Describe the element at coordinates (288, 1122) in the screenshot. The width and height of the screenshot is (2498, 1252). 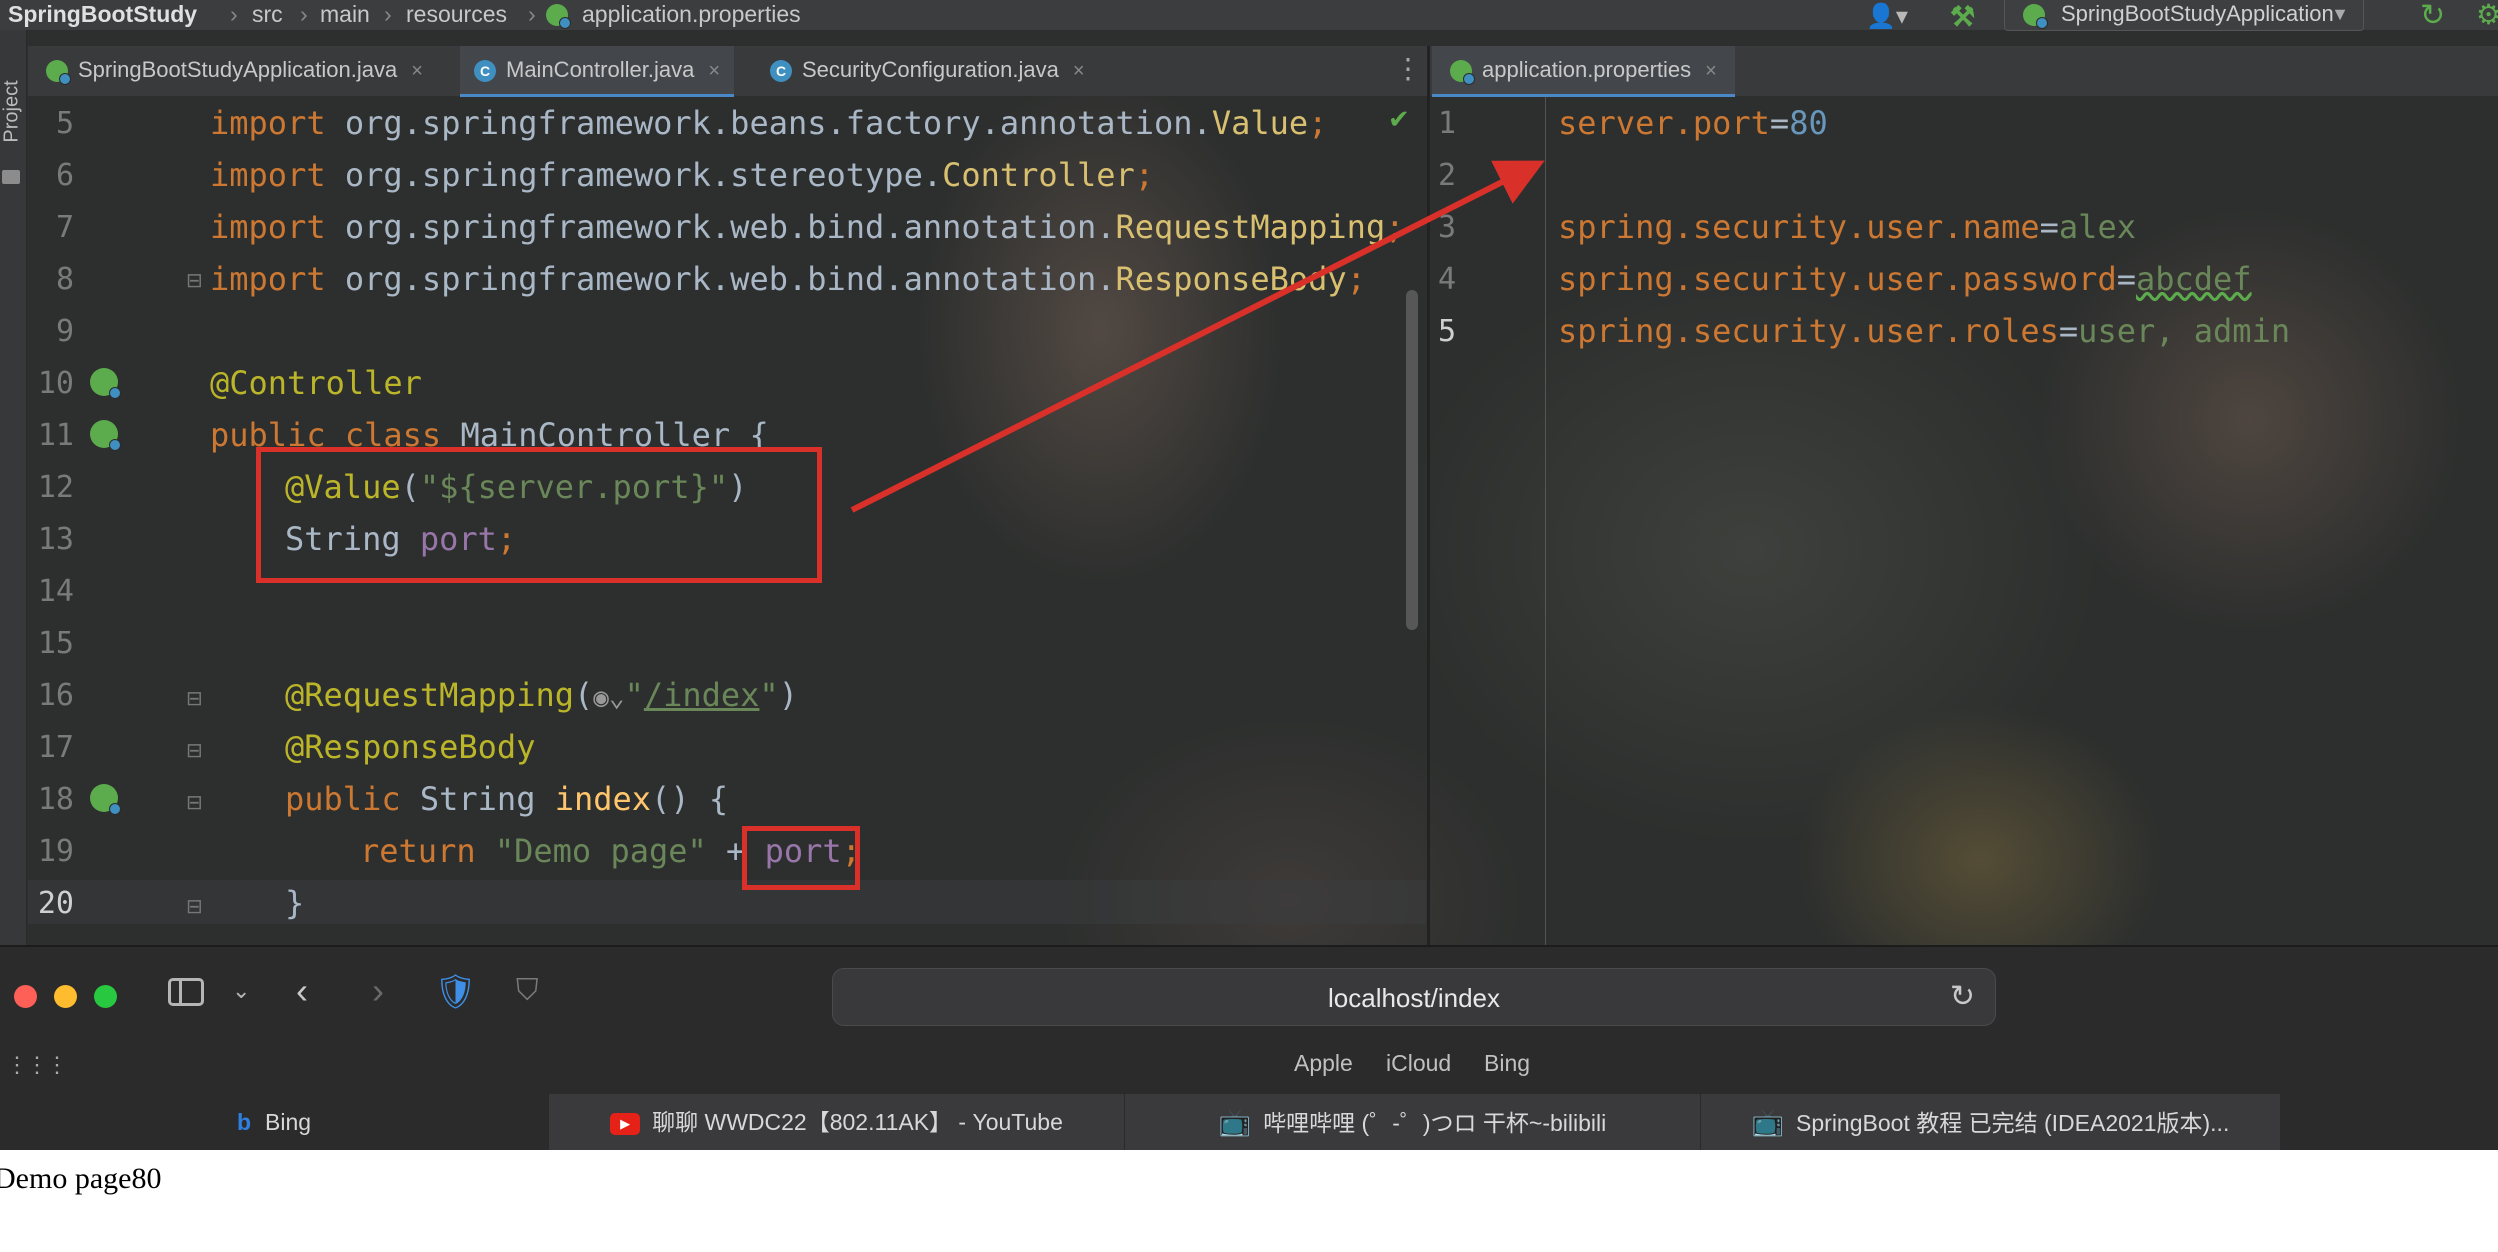
I see `tab-title: Bing` at that location.